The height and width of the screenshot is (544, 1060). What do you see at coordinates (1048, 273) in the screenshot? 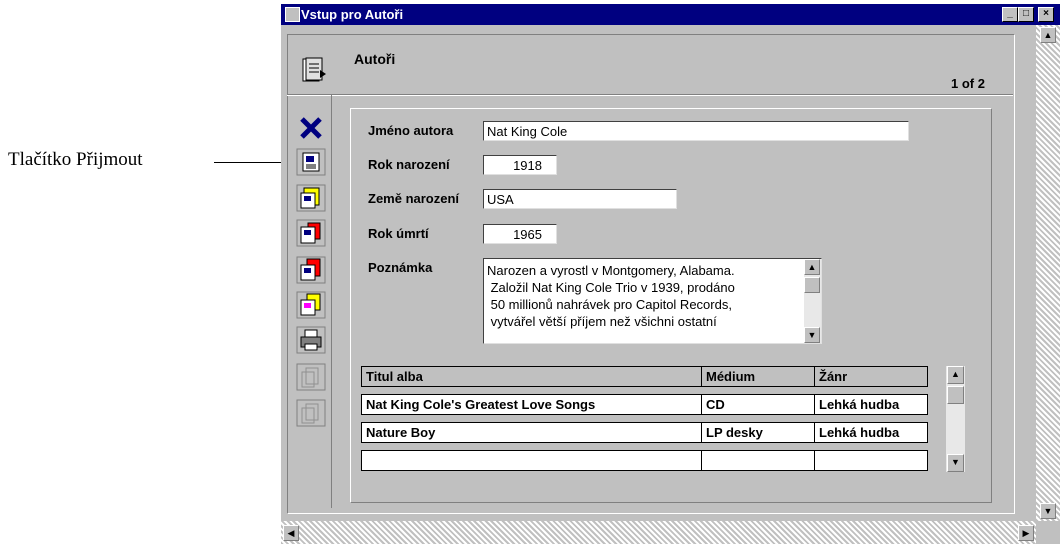
I see `window-vertical-scrollbar: ▲ ▼` at bounding box center [1048, 273].